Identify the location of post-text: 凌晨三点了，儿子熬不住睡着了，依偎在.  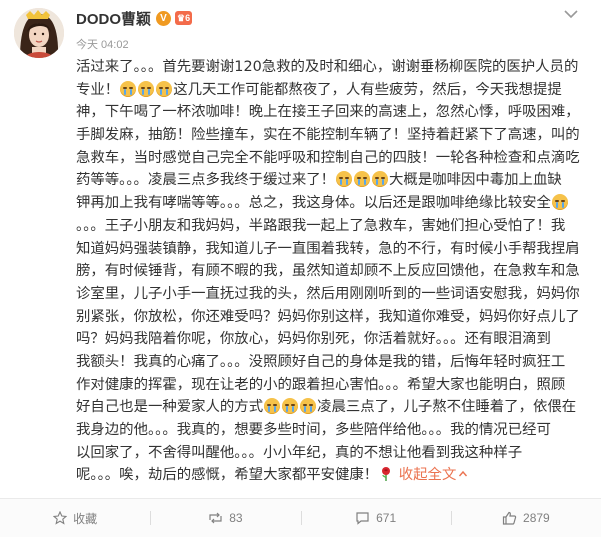
(447, 407).